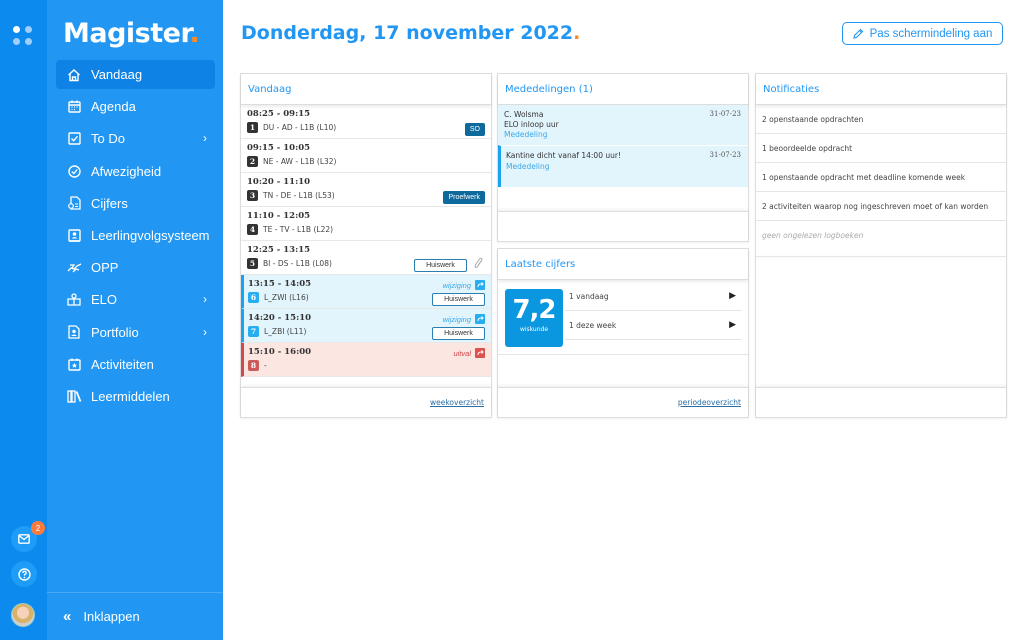 This screenshot has height=640, width=1024. Describe the element at coordinates (74, 332) in the screenshot. I see `portfolio-icon` at that location.